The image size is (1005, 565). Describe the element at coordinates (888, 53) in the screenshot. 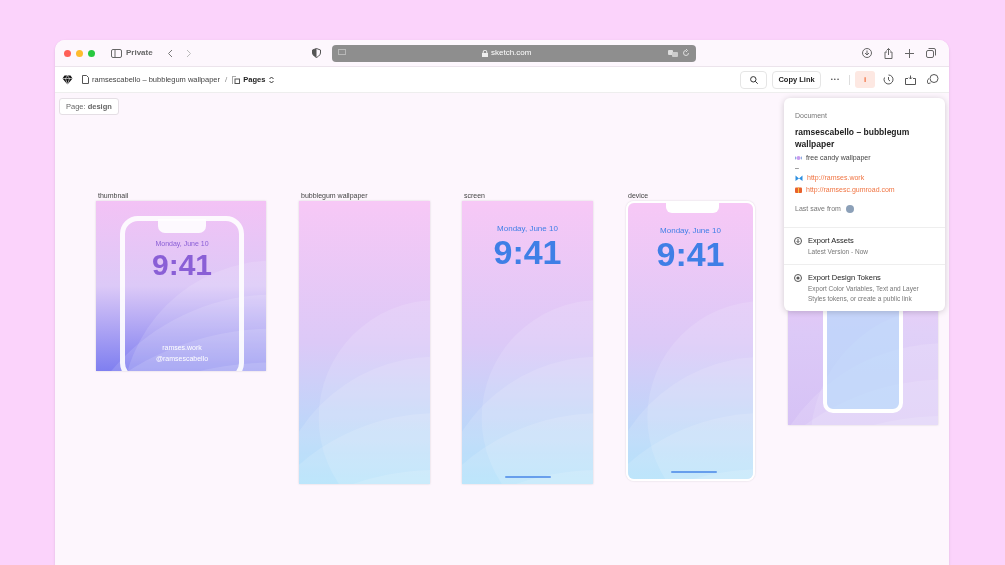

I see `share-icon` at that location.